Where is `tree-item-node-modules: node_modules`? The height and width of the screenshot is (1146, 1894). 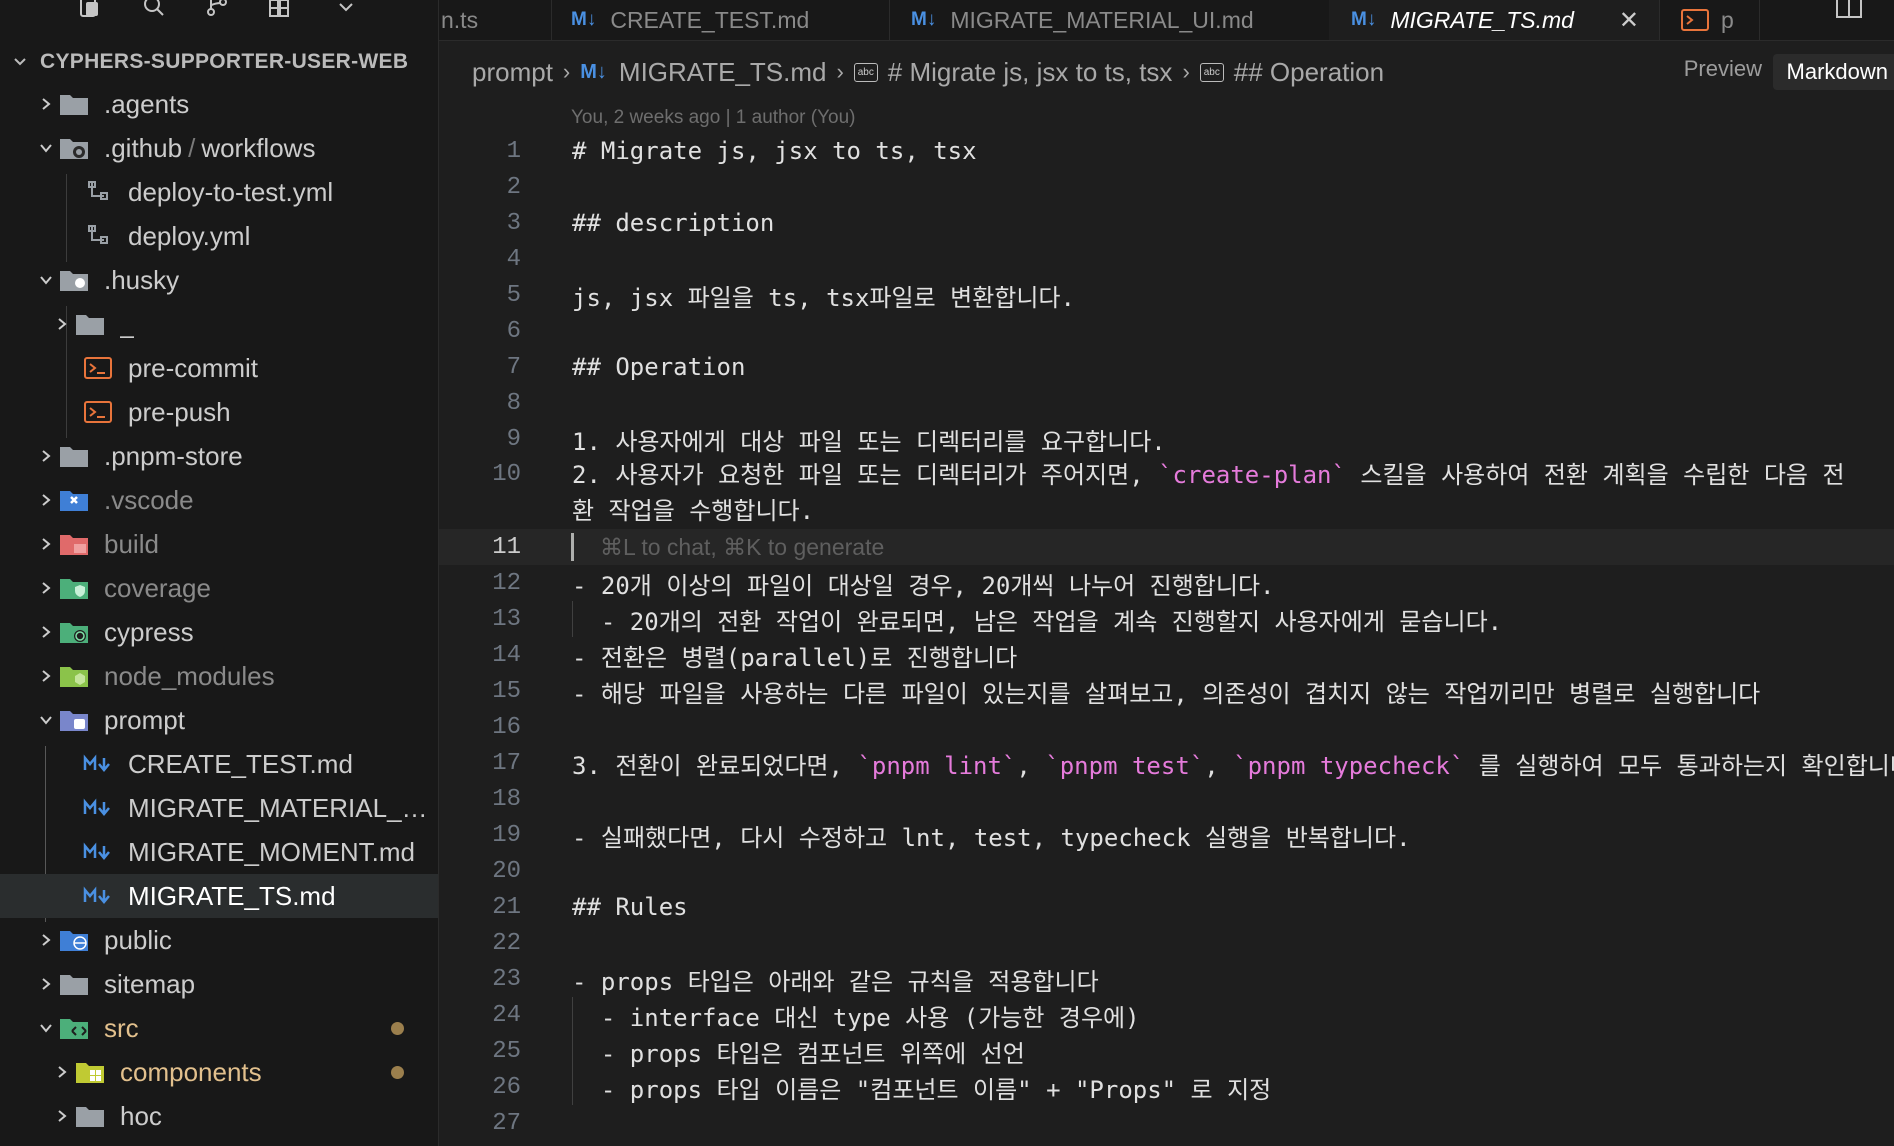 tree-item-node-modules: node_modules is located at coordinates (219, 676).